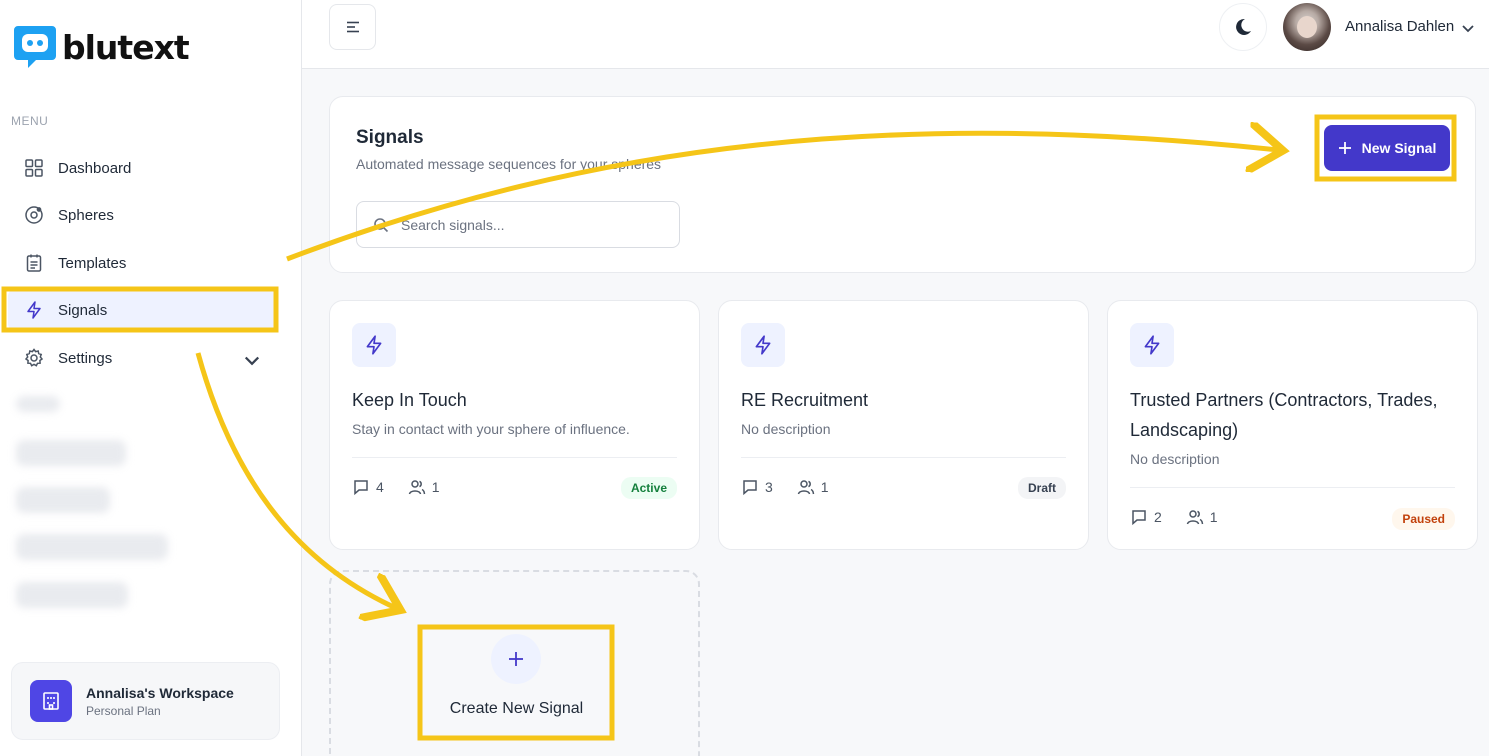 Image resolution: width=1489 pixels, height=756 pixels. I want to click on signal-stats: 2 1, so click(1174, 517).